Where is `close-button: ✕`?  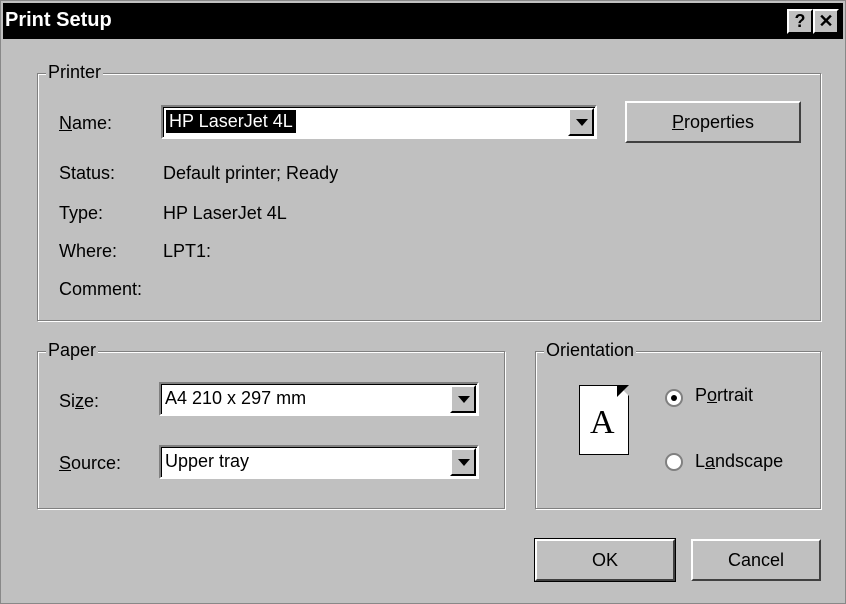
close-button: ✕ is located at coordinates (826, 21).